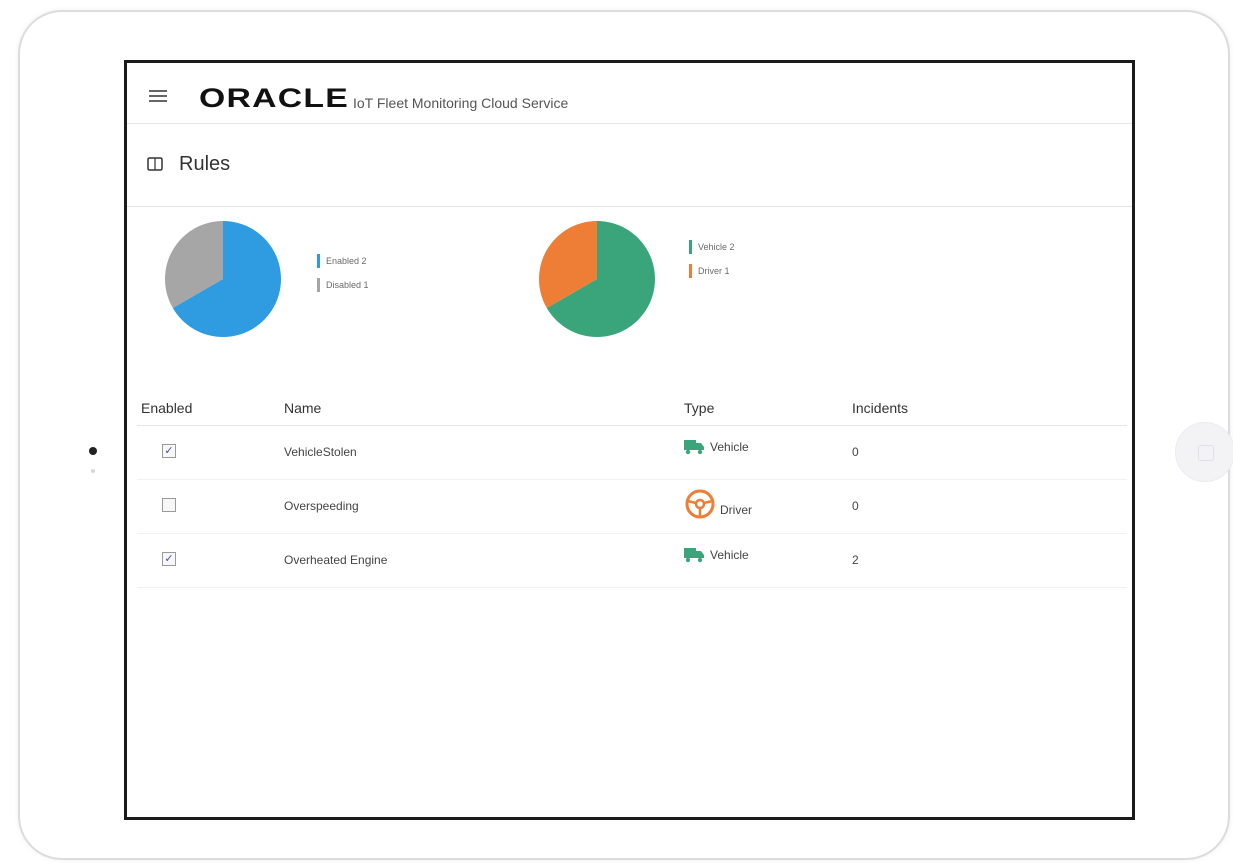 Image resolution: width=1233 pixels, height=868 pixels. Describe the element at coordinates (93, 471) in the screenshot. I see `sensor-dot` at that location.